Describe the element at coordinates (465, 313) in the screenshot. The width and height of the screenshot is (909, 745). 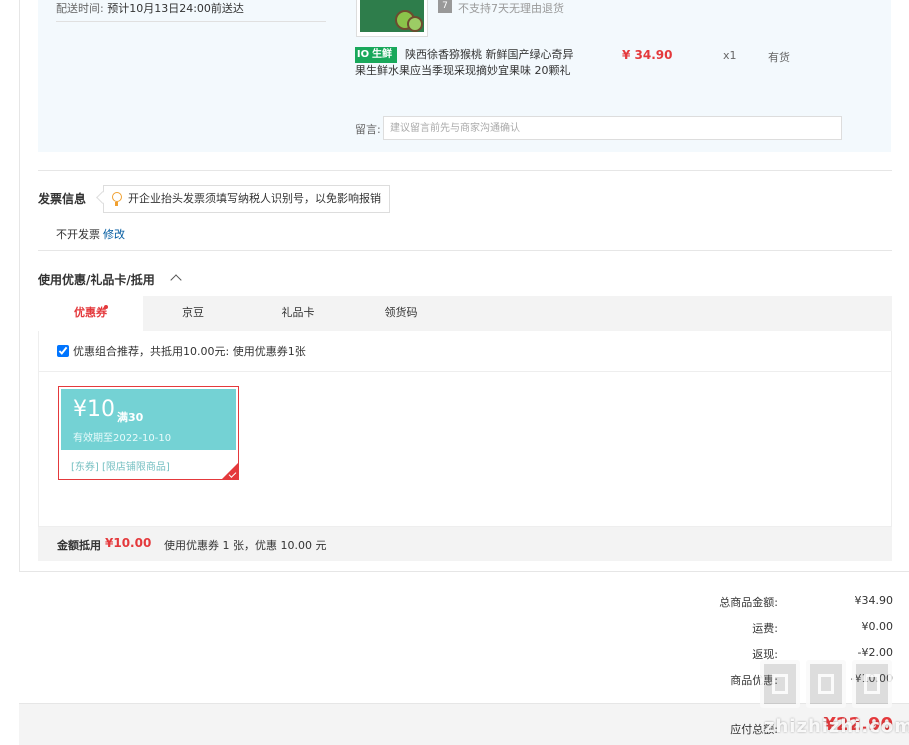
I see `discount-tabs: 优惠券 京豆 礼品卡 领货码` at that location.